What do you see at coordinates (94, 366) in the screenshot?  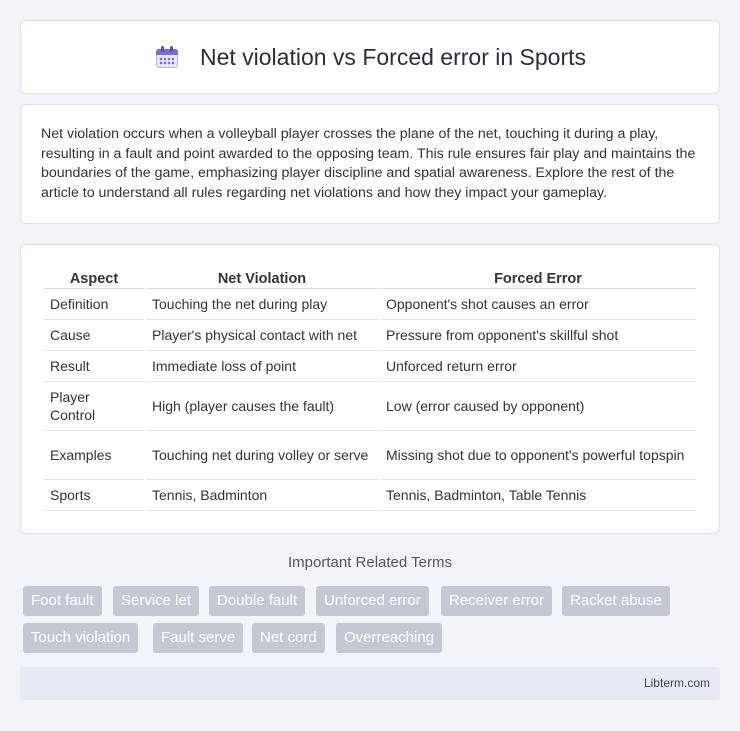 I see `aspect-cell: Result` at bounding box center [94, 366].